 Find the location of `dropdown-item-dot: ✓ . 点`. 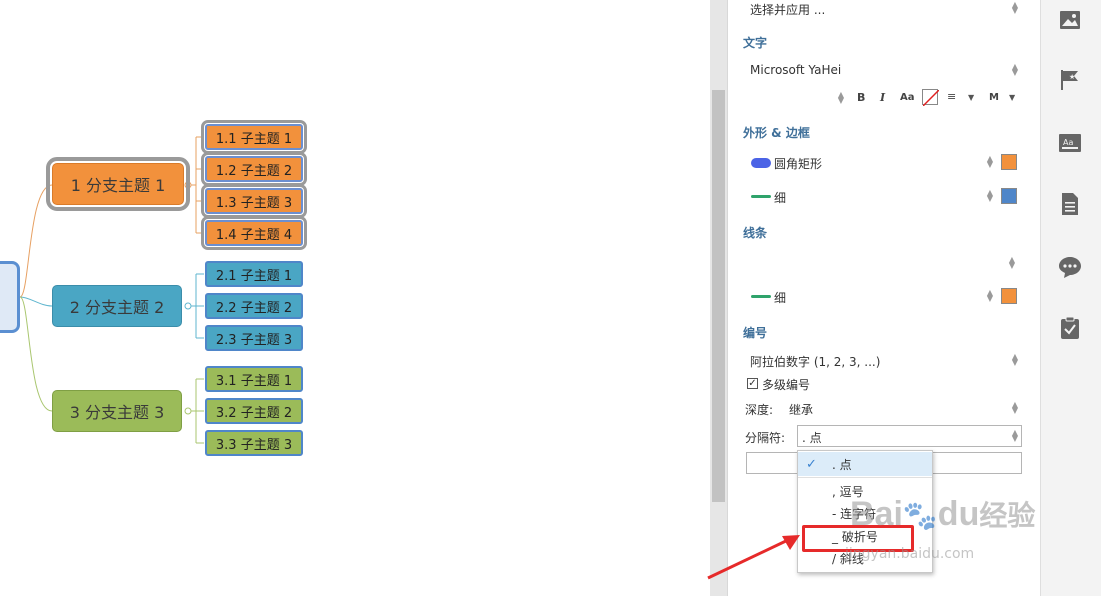

dropdown-item-dot: ✓ . 点 is located at coordinates (865, 464).